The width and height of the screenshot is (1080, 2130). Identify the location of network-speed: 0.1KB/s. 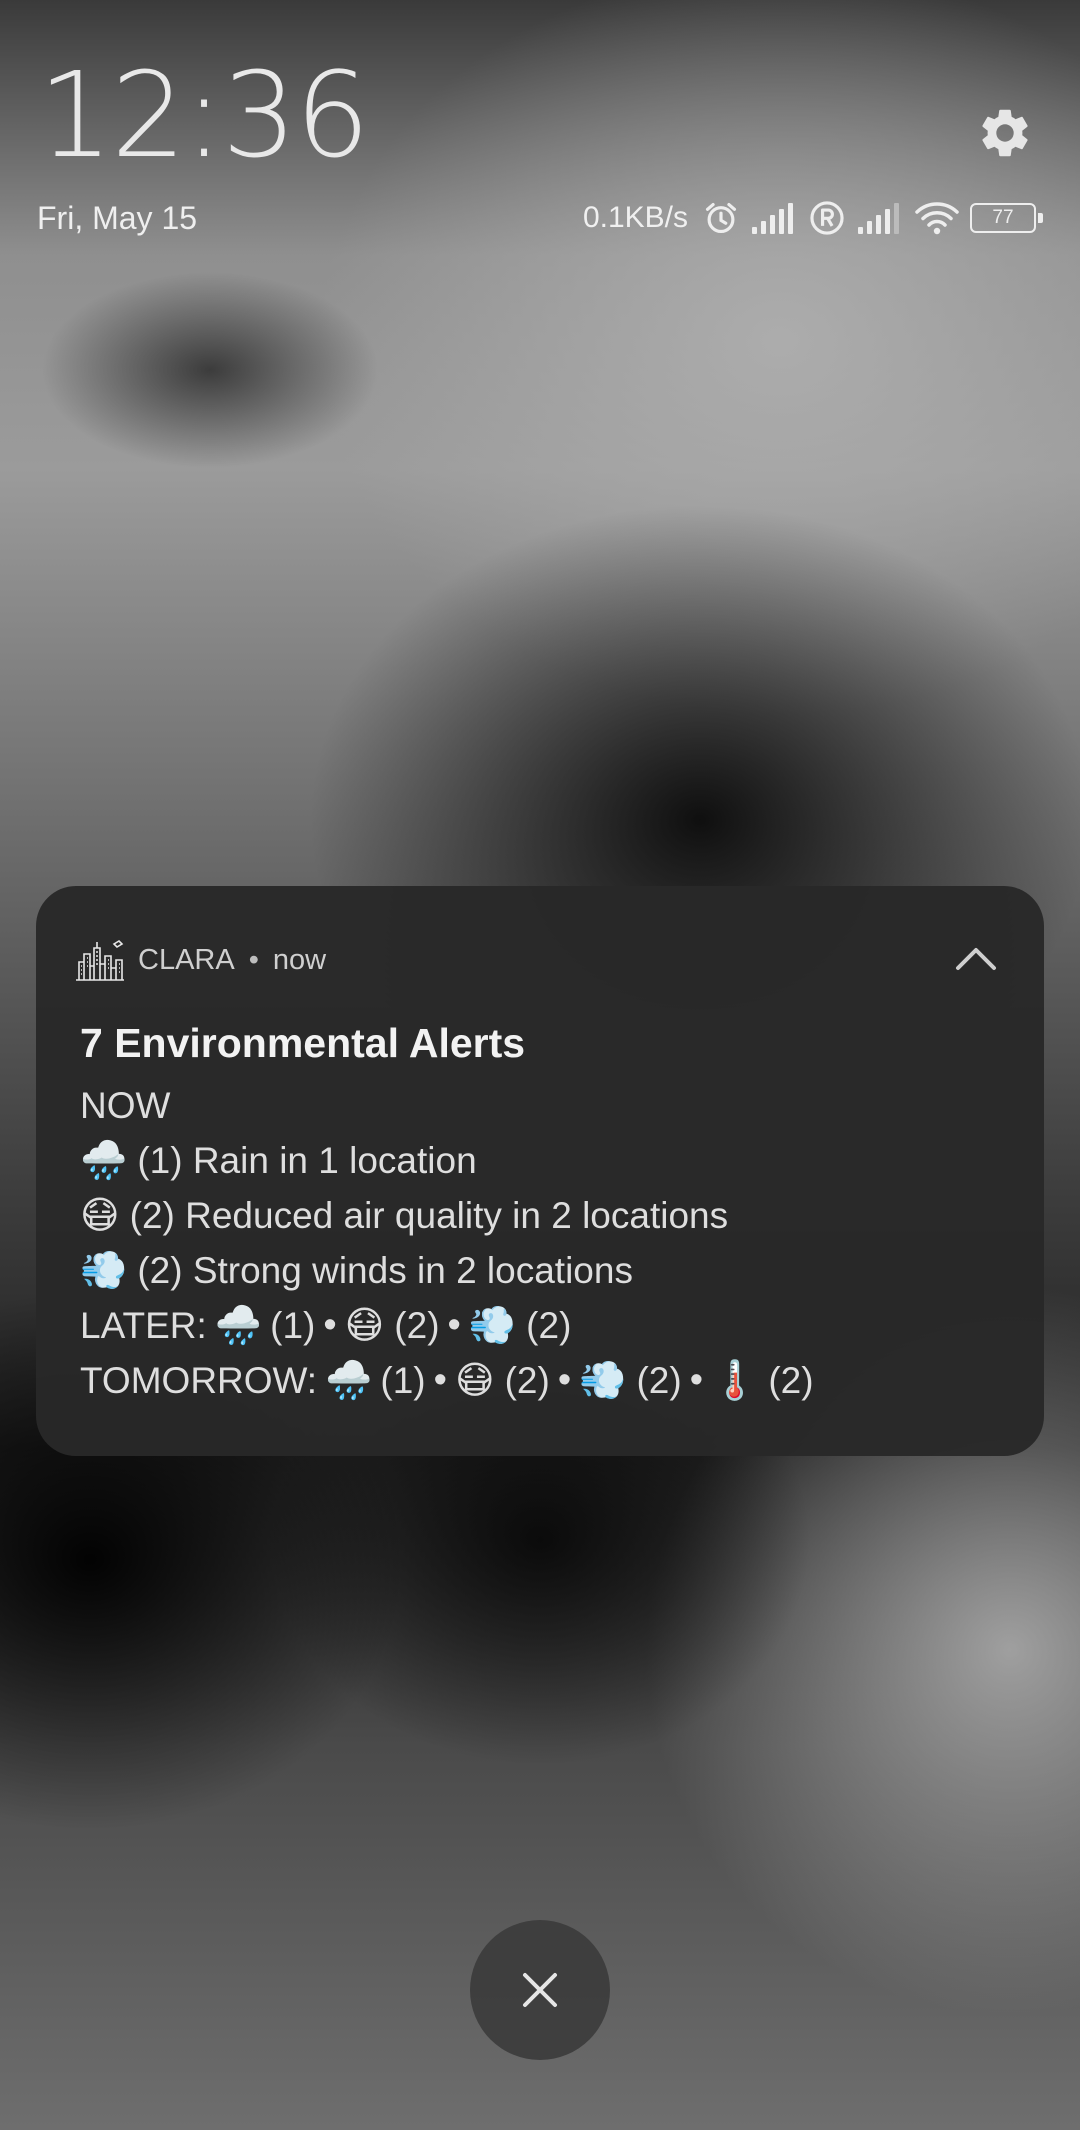
(635, 217).